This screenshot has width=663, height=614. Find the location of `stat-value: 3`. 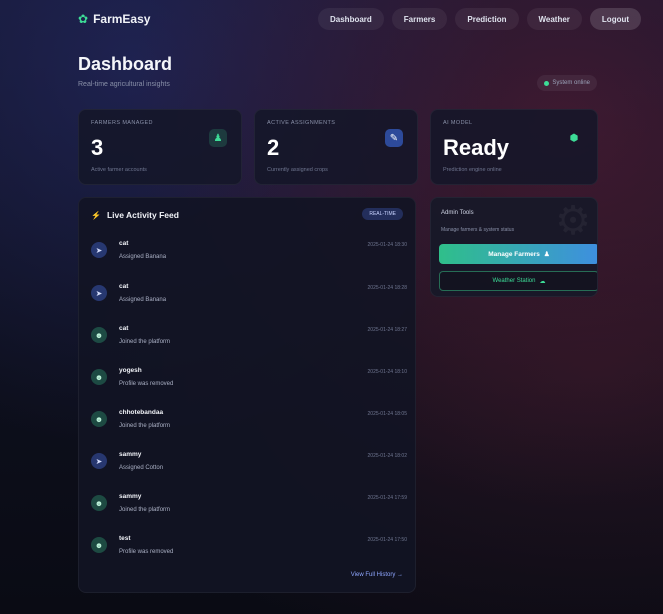

stat-value: 3 is located at coordinates (97, 147).